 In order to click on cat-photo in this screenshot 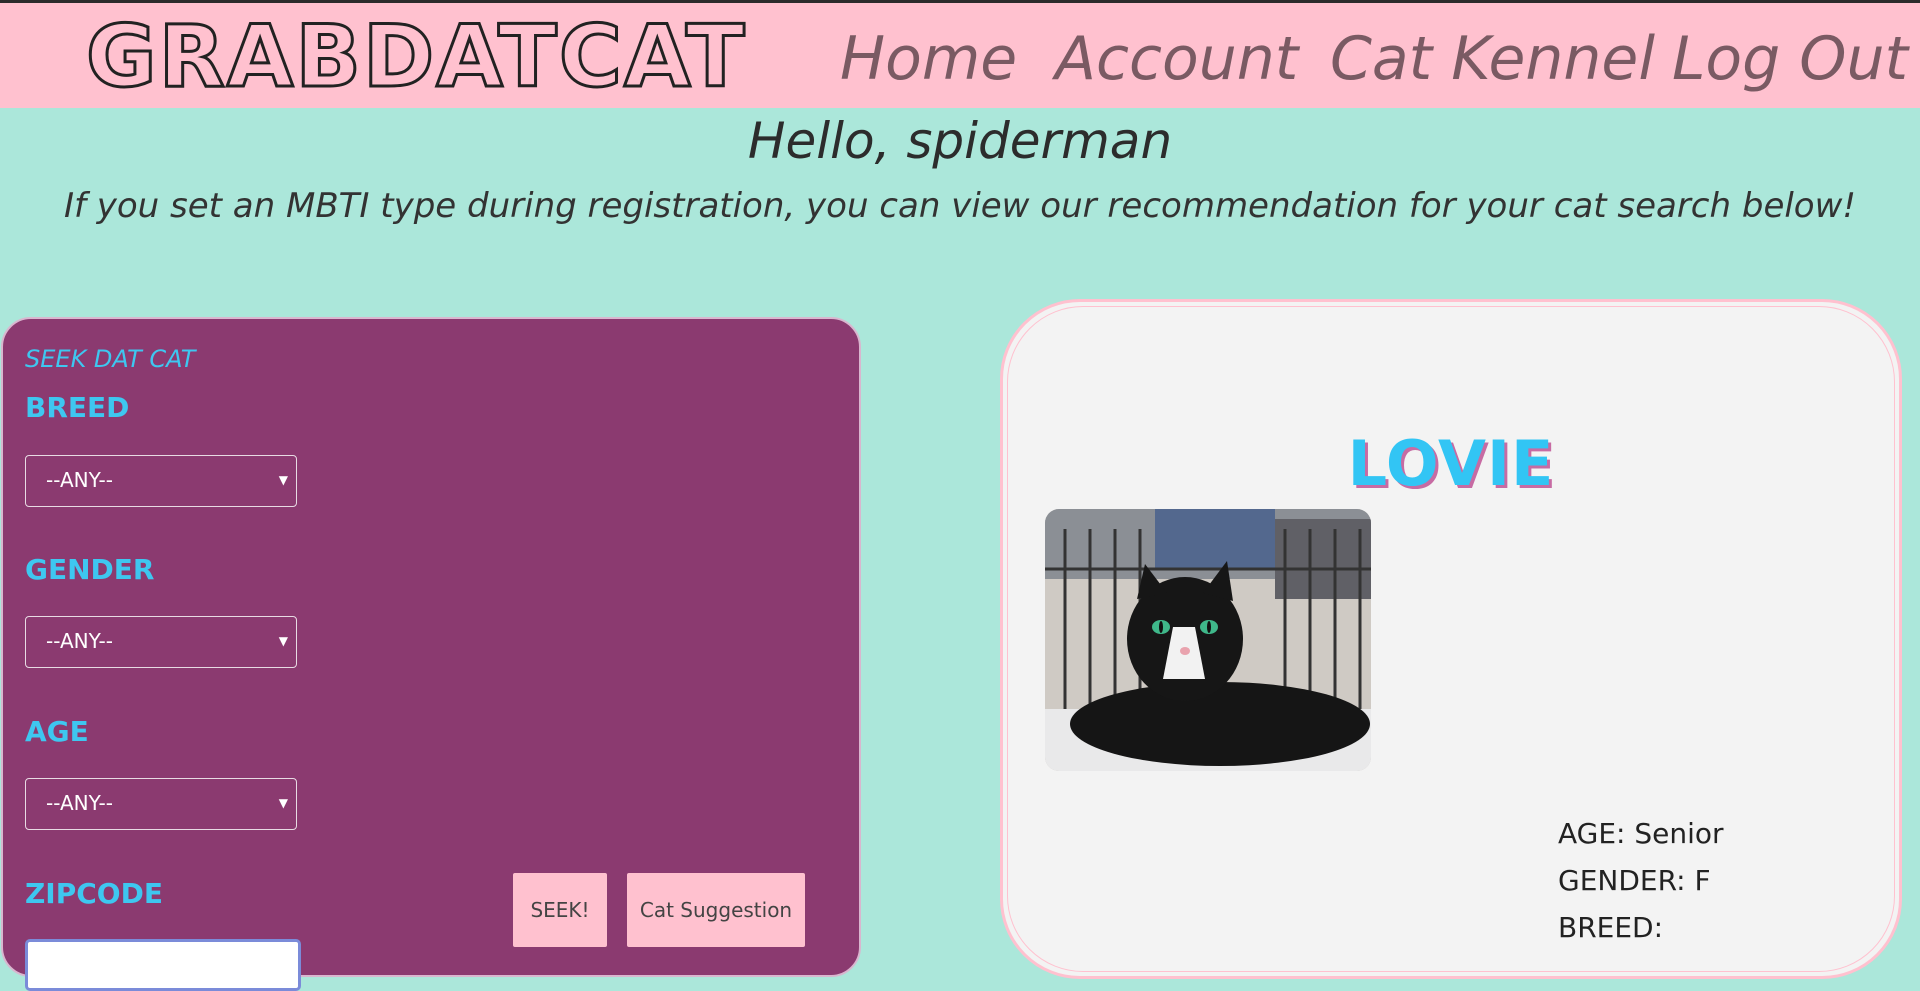, I will do `click(1208, 640)`.